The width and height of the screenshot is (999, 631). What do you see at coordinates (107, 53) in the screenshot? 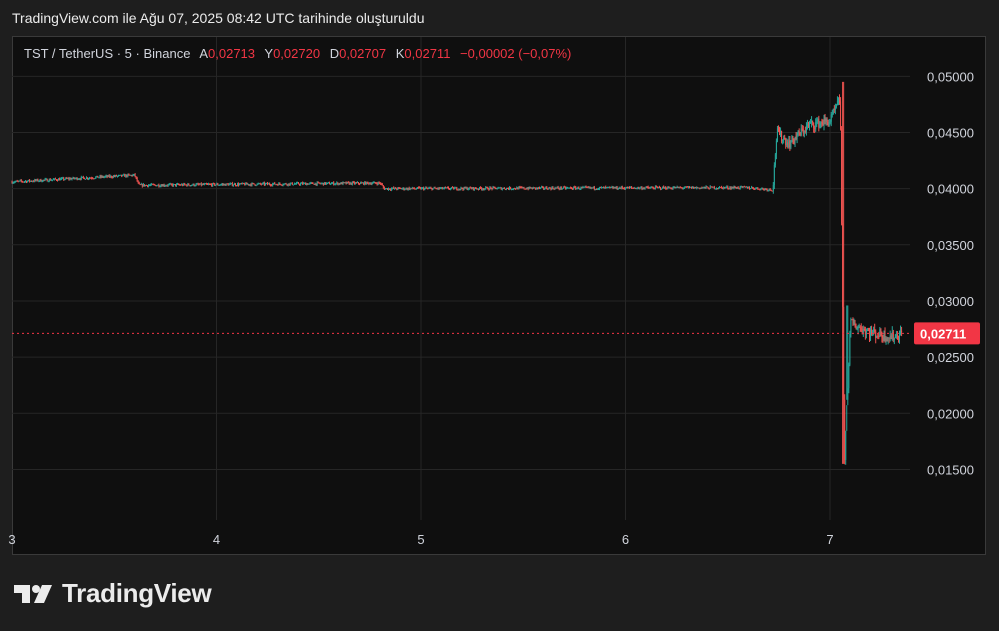
I see `symbol-label: TST / TetherUS · 5 · Binance` at bounding box center [107, 53].